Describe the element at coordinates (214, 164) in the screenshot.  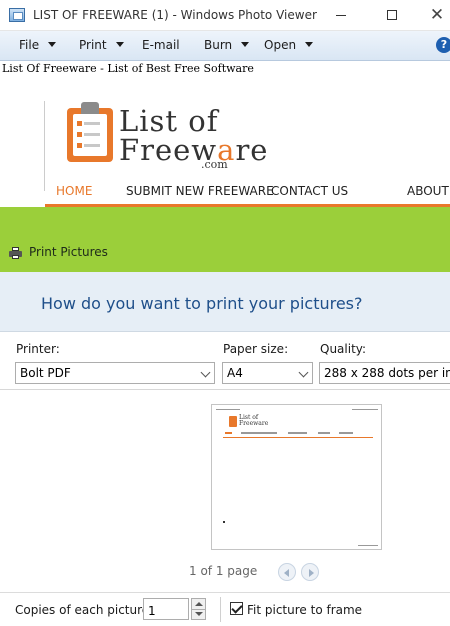
I see `logo-domain-suffix: .com` at that location.